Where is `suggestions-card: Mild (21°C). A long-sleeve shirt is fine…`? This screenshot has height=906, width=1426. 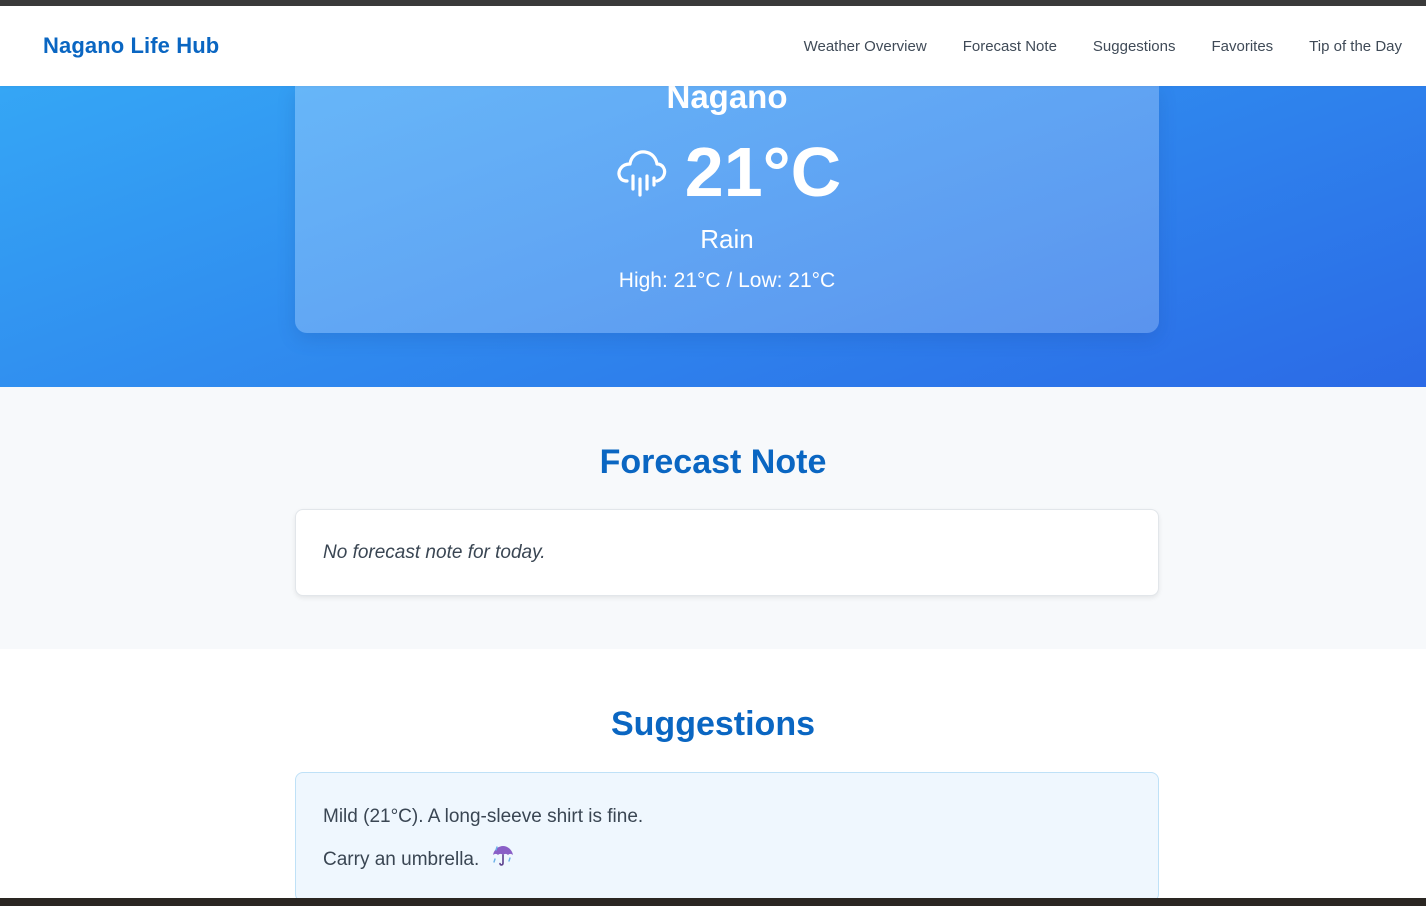 suggestions-card: Mild (21°C). A long-sleeve shirt is fine… is located at coordinates (727, 837).